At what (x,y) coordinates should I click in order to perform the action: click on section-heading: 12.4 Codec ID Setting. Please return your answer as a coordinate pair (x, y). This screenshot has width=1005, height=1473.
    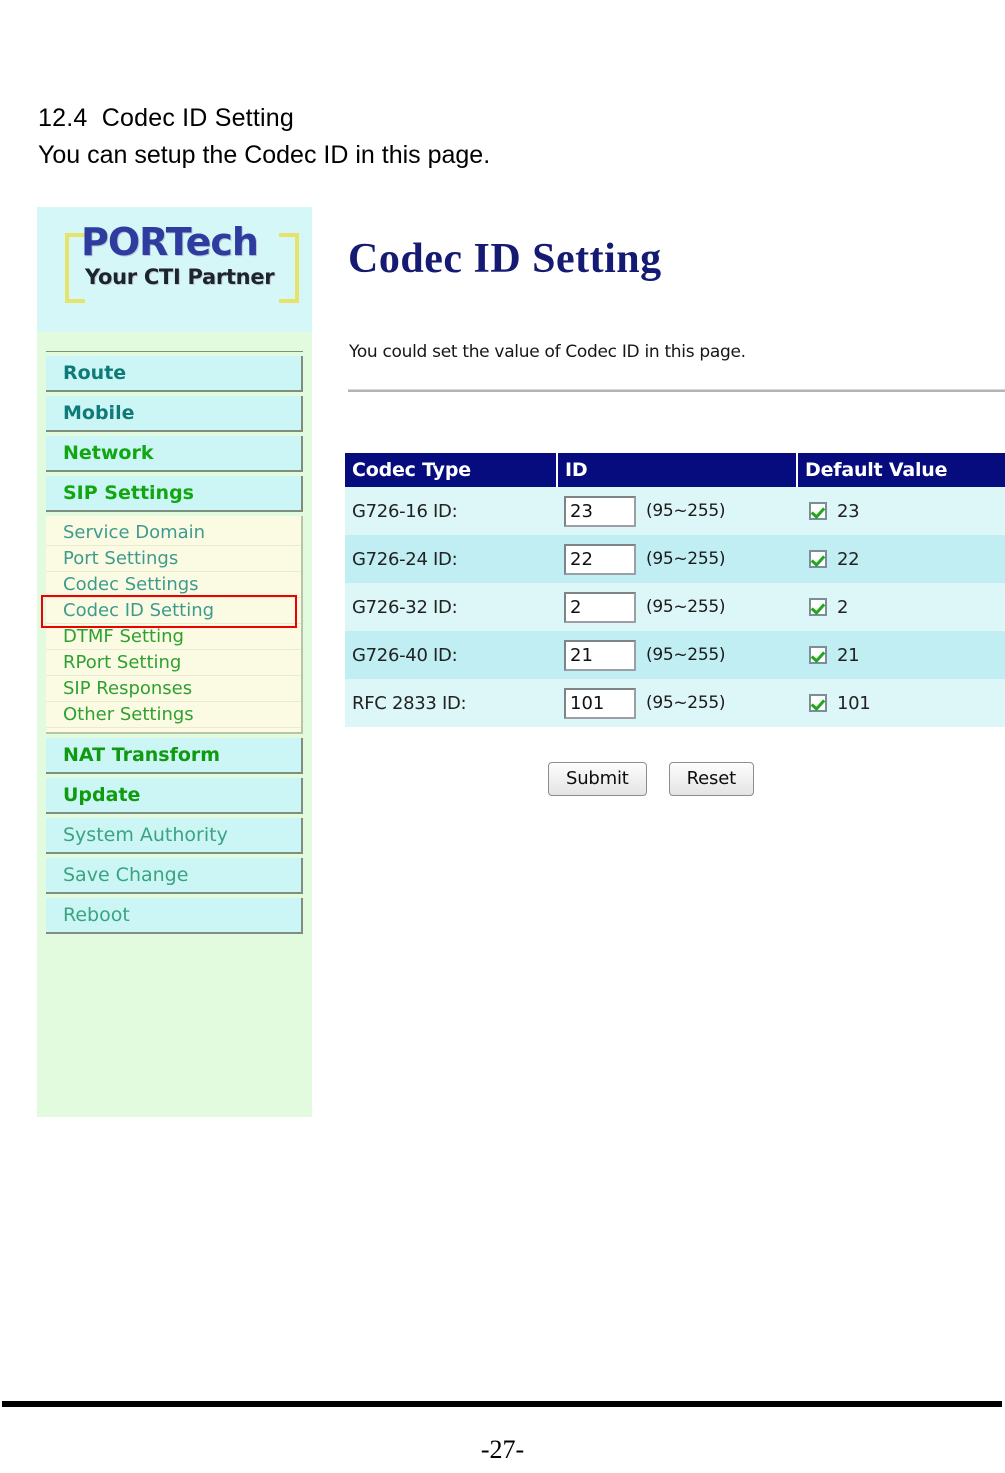
    Looking at the image, I should click on (166, 118).